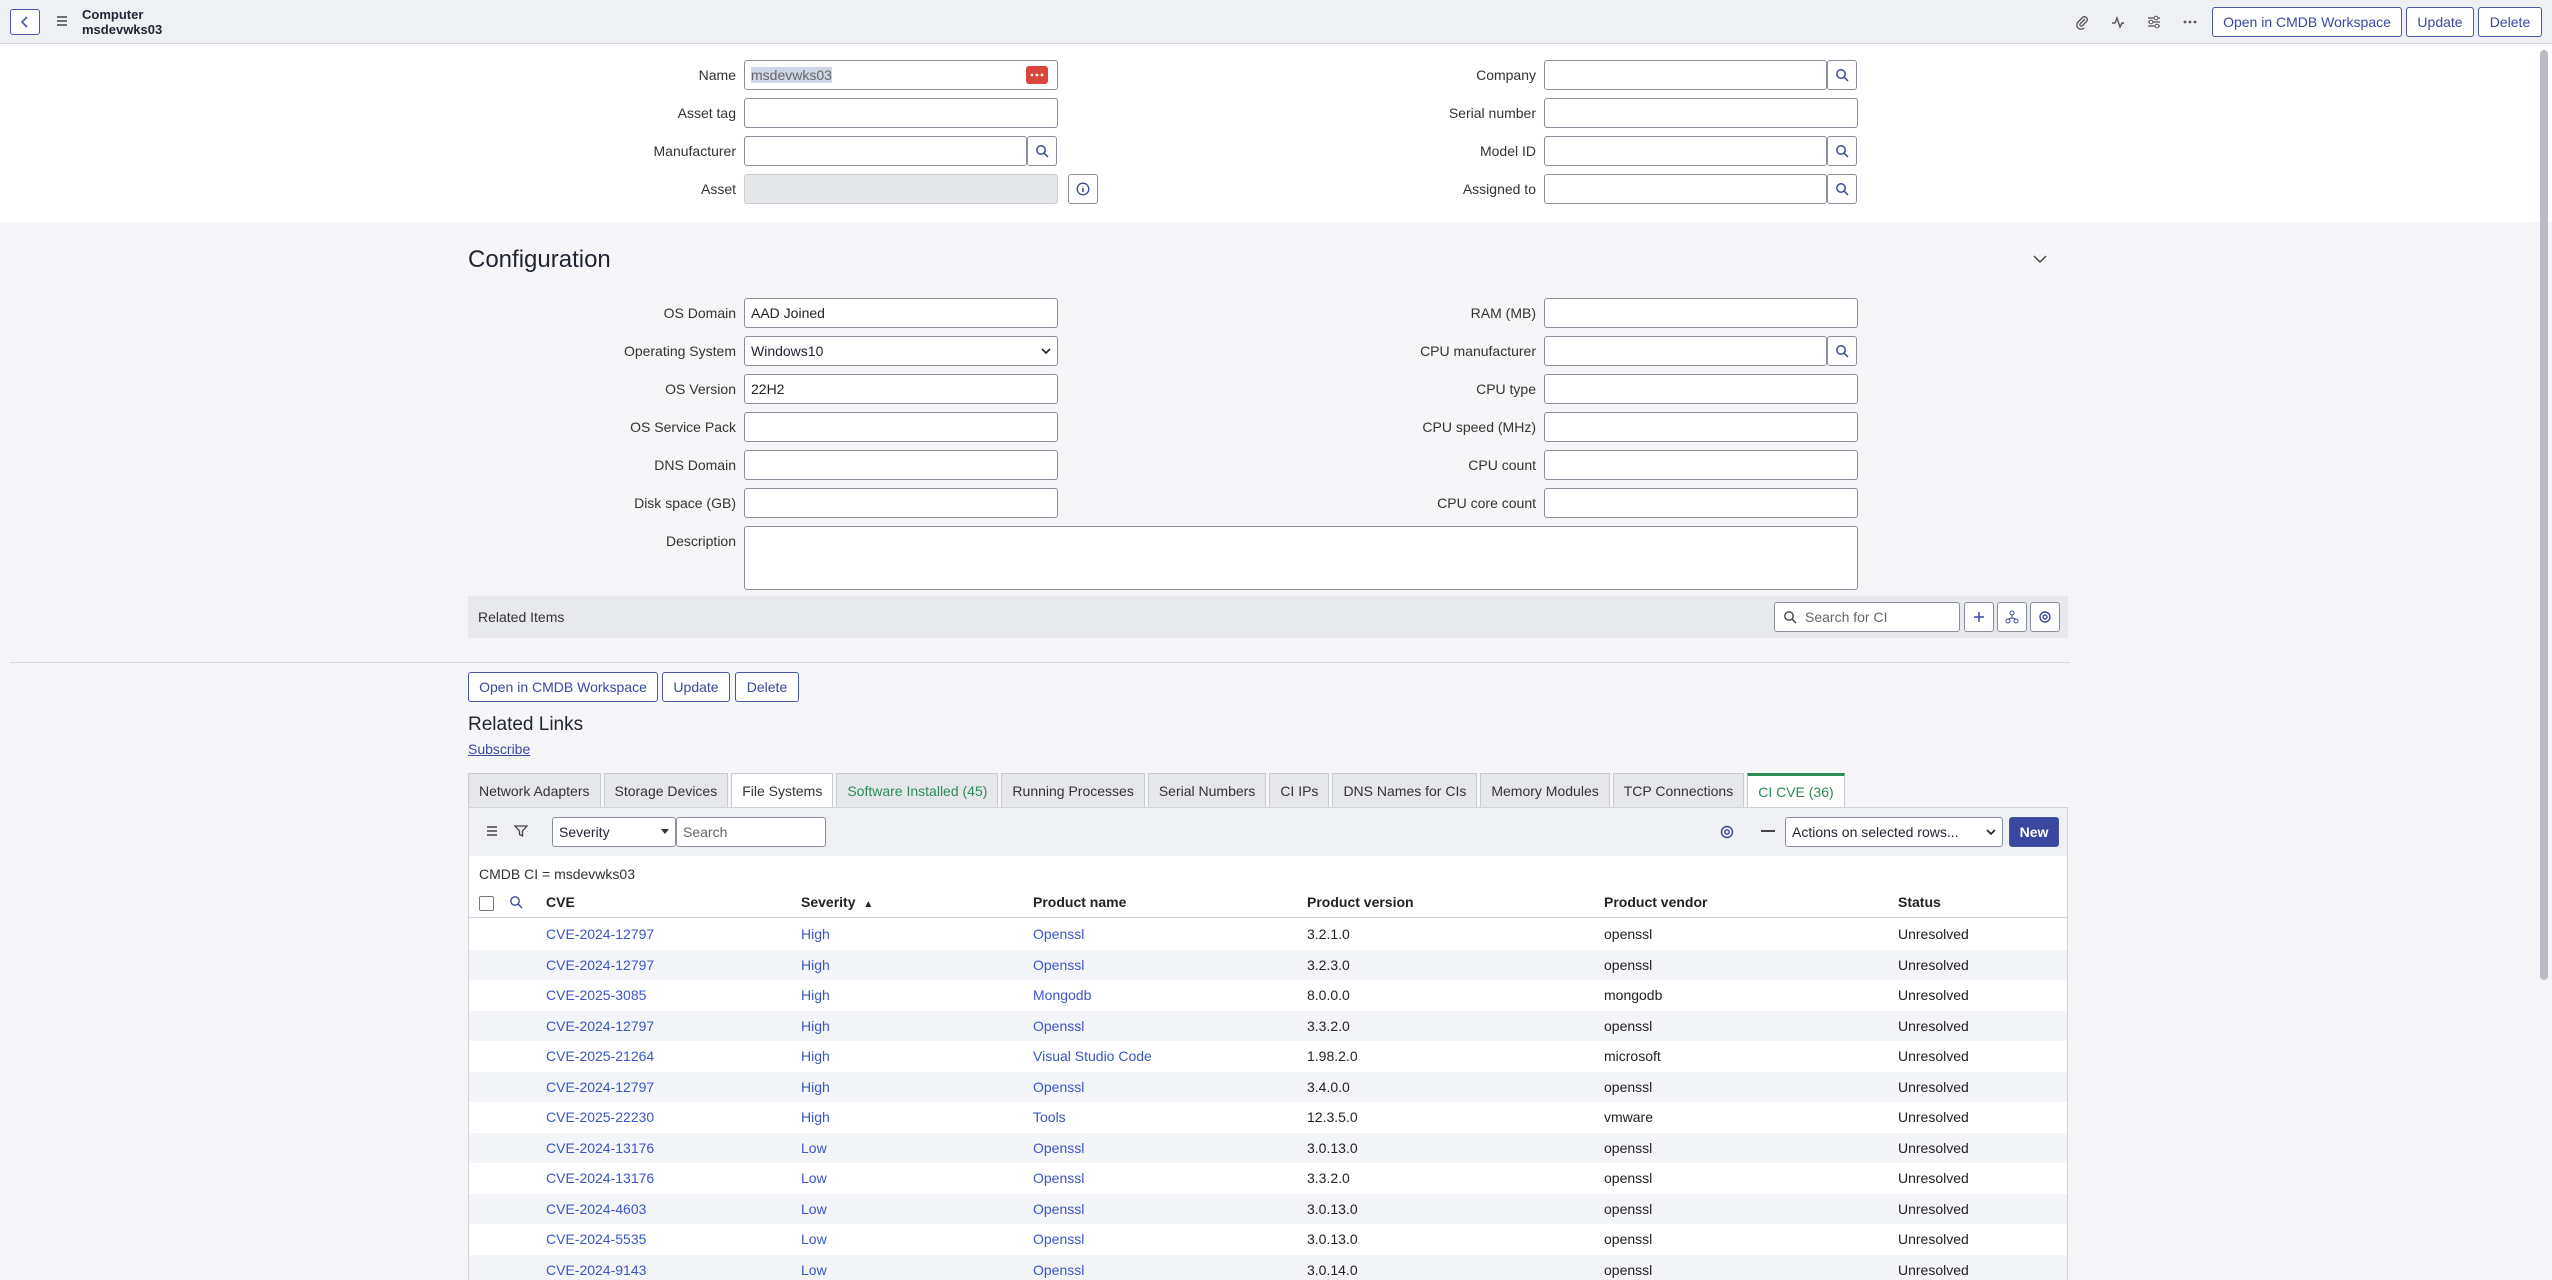 Image resolution: width=2552 pixels, height=1280 pixels. Describe the element at coordinates (1083, 189) in the screenshot. I see `asset-info-button` at that location.